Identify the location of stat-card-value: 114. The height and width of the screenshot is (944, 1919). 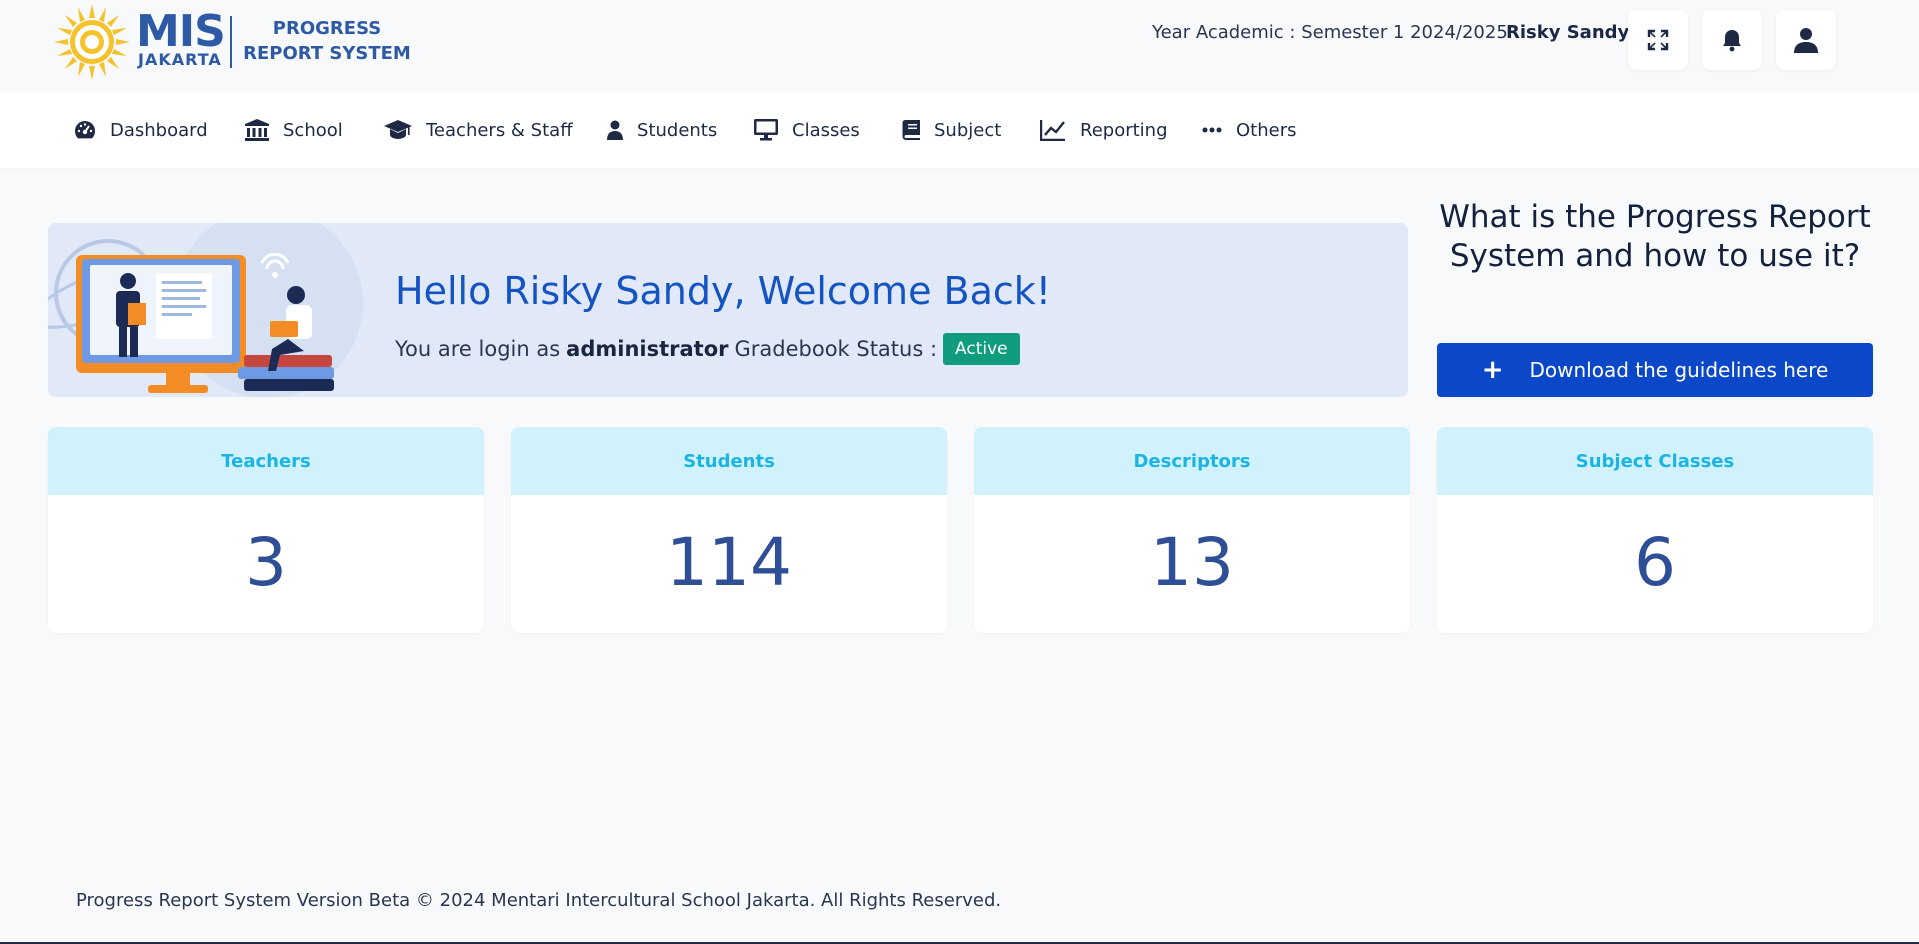
(729, 562).